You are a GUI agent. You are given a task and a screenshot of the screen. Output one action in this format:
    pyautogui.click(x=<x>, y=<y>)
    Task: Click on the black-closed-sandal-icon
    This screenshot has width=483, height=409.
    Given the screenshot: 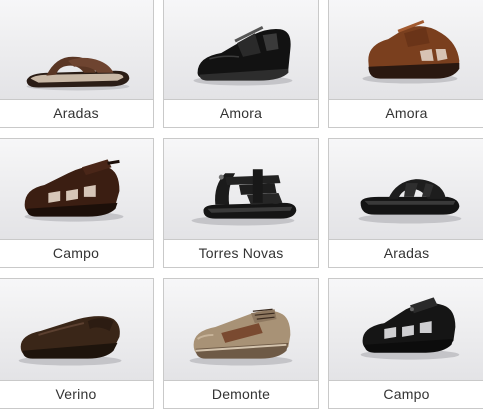 What is the action you would take?
    pyautogui.click(x=243, y=55)
    